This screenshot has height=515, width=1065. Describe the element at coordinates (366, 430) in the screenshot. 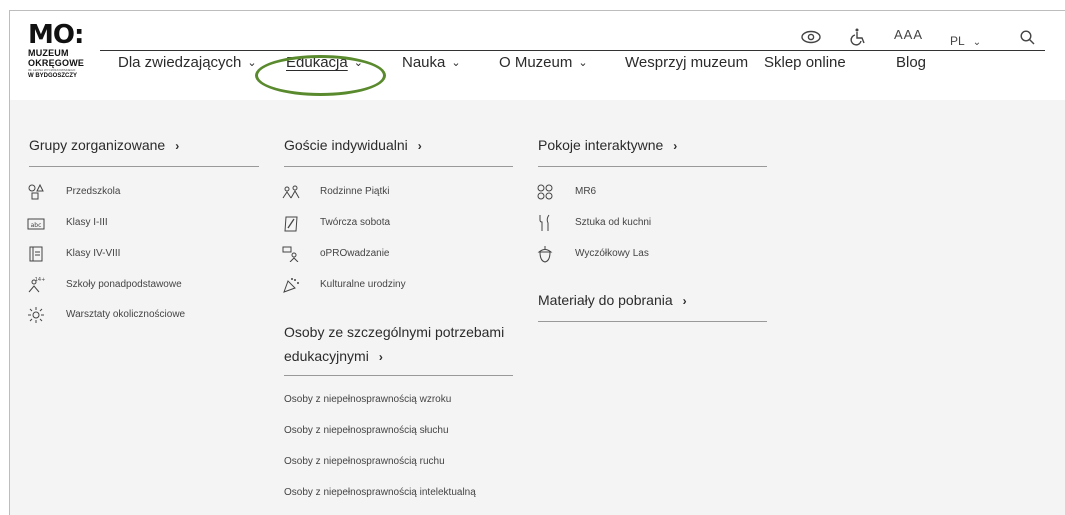

I see `menu-item-sluchu: Osoby z niepełnosprawnością słuchu` at that location.